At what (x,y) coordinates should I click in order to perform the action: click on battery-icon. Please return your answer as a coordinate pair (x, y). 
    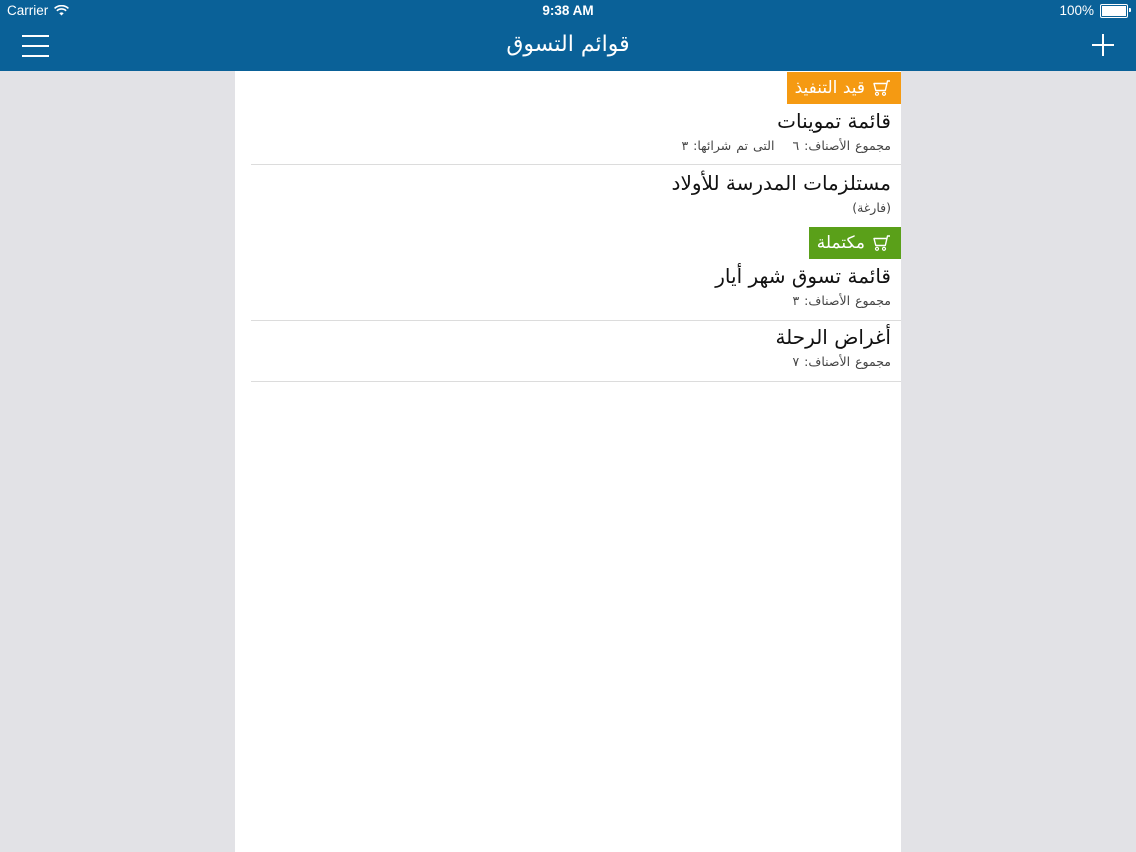
    Looking at the image, I should click on (1115, 10).